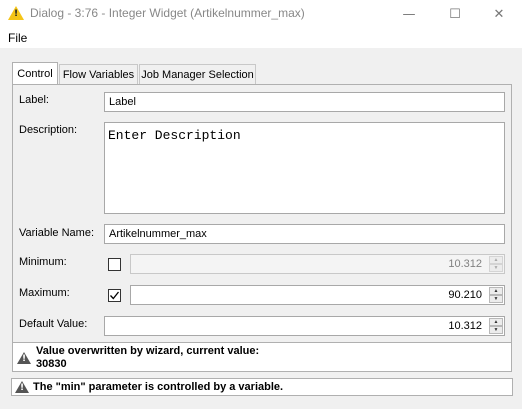 The image size is (522, 409). Describe the element at coordinates (496, 322) in the screenshot. I see `default-increment-icon: ▲` at that location.